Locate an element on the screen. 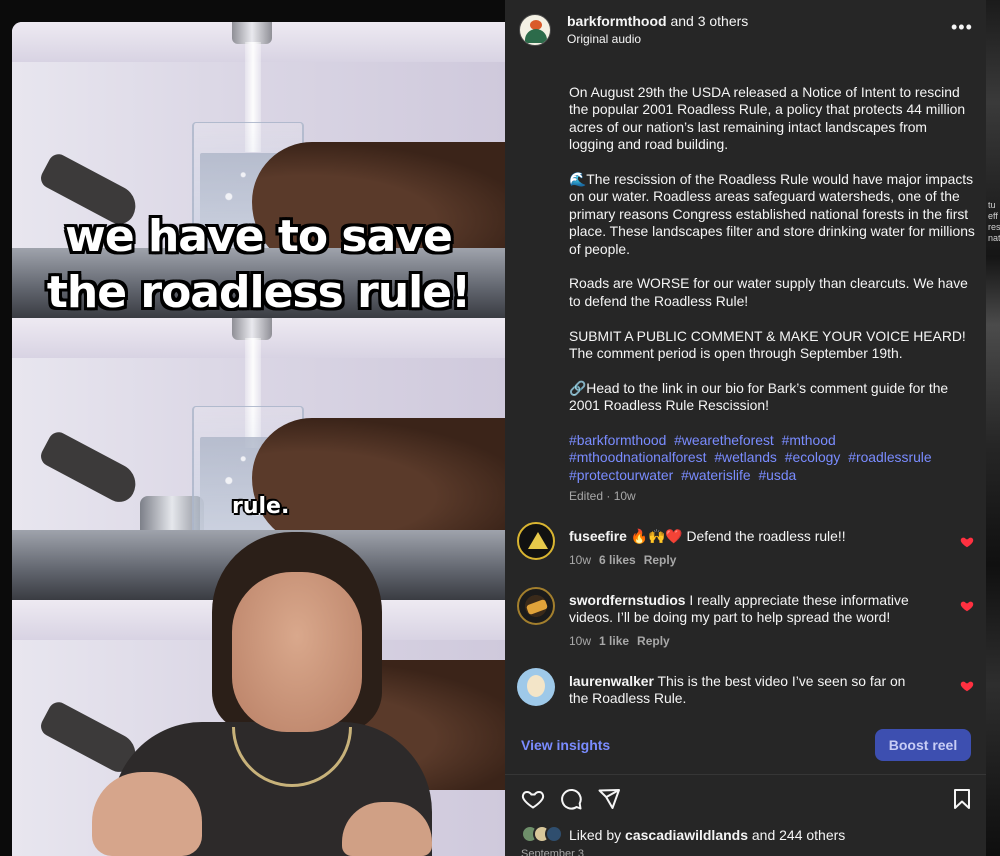 The image size is (1000, 856). liker-avatars is located at coordinates (545, 835).